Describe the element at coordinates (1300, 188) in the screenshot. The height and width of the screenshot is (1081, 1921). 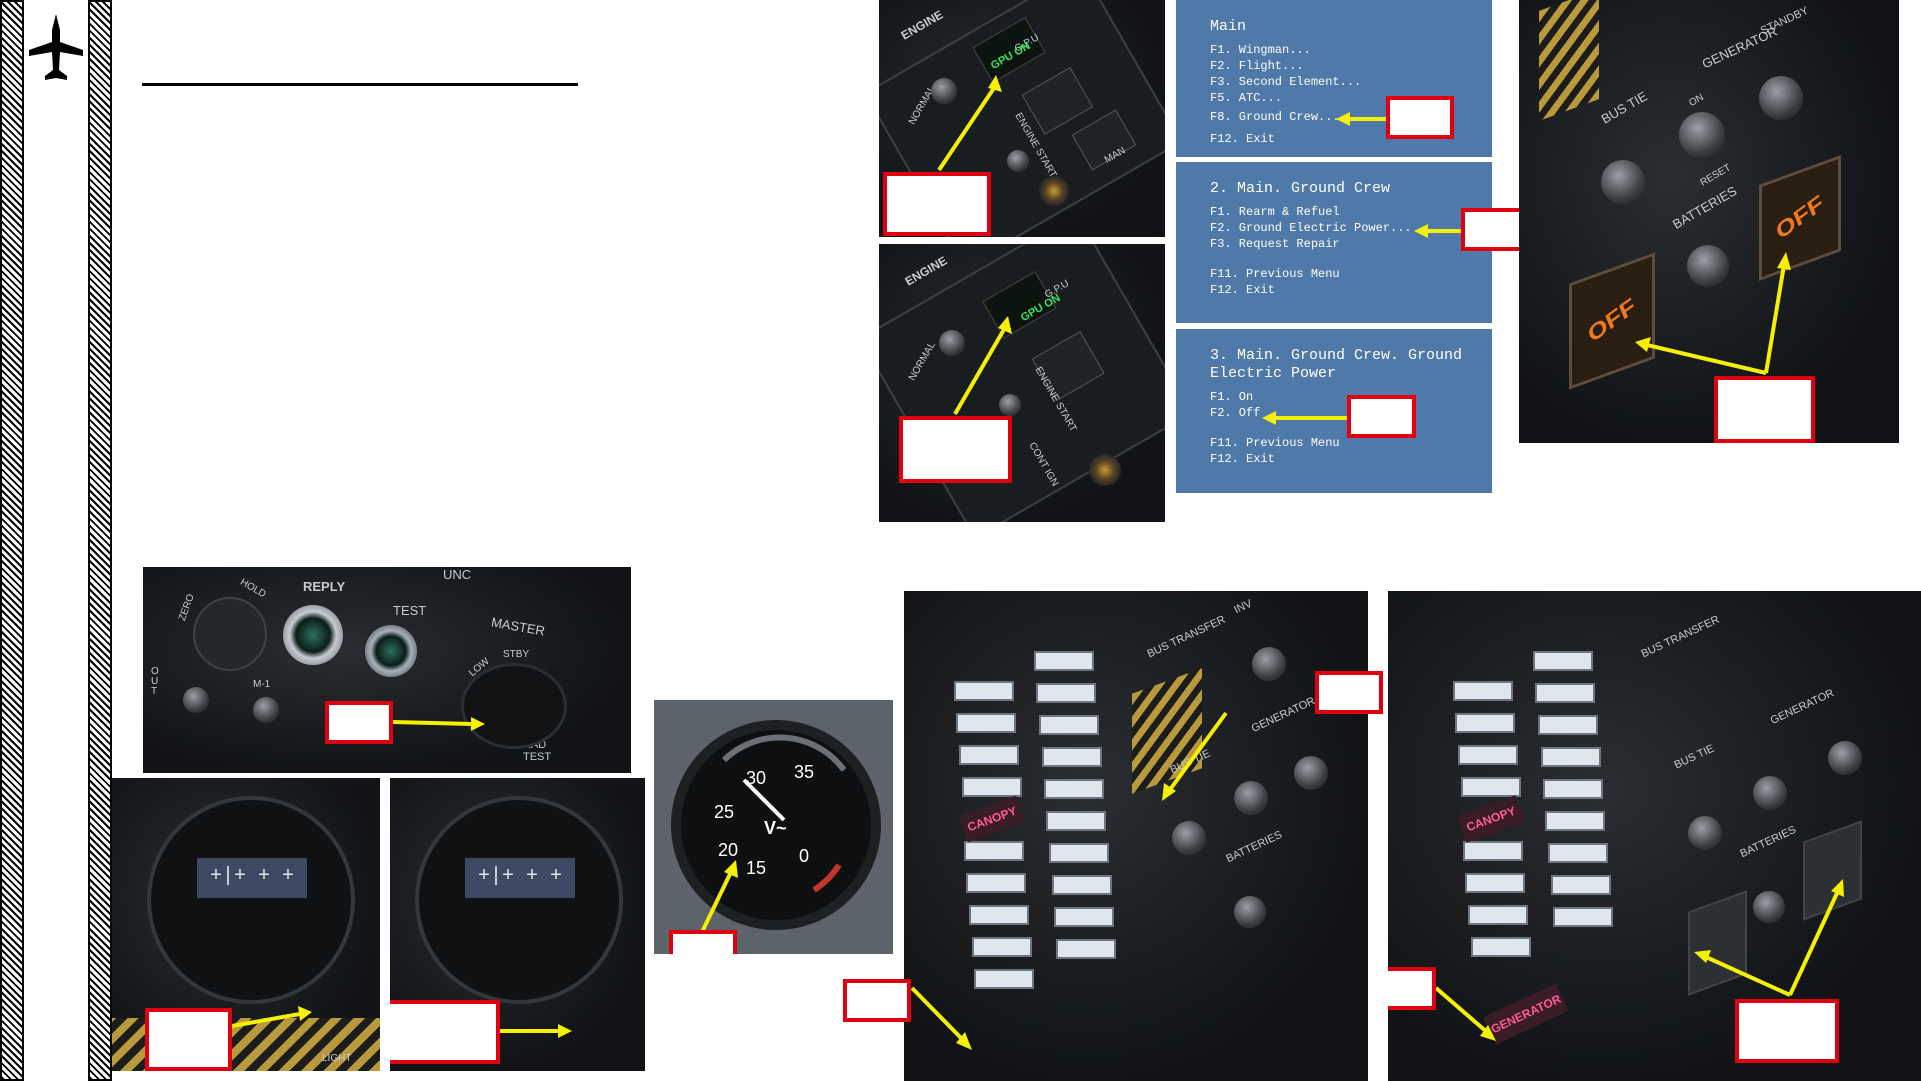
I see `menu-title: 2. Main. Ground Crew` at that location.